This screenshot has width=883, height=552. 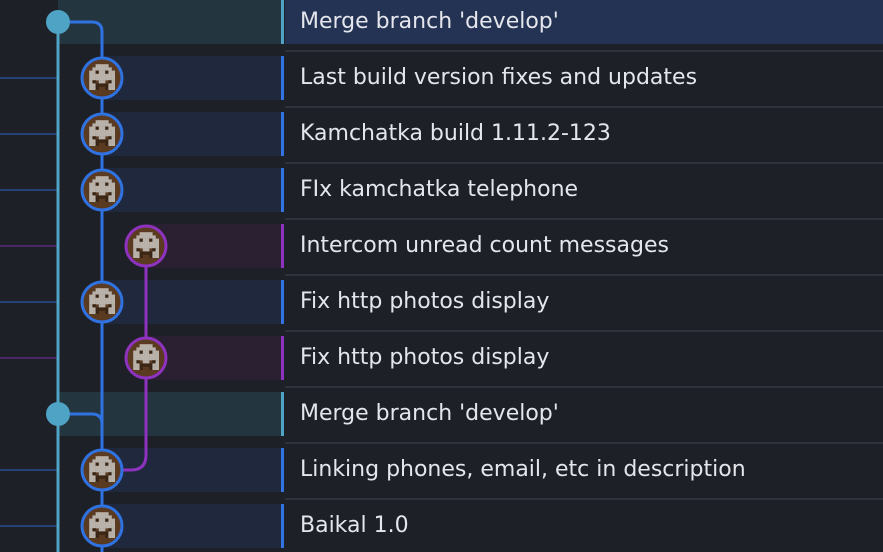 What do you see at coordinates (584, 22) in the screenshot?
I see `selected-row-highlight` at bounding box center [584, 22].